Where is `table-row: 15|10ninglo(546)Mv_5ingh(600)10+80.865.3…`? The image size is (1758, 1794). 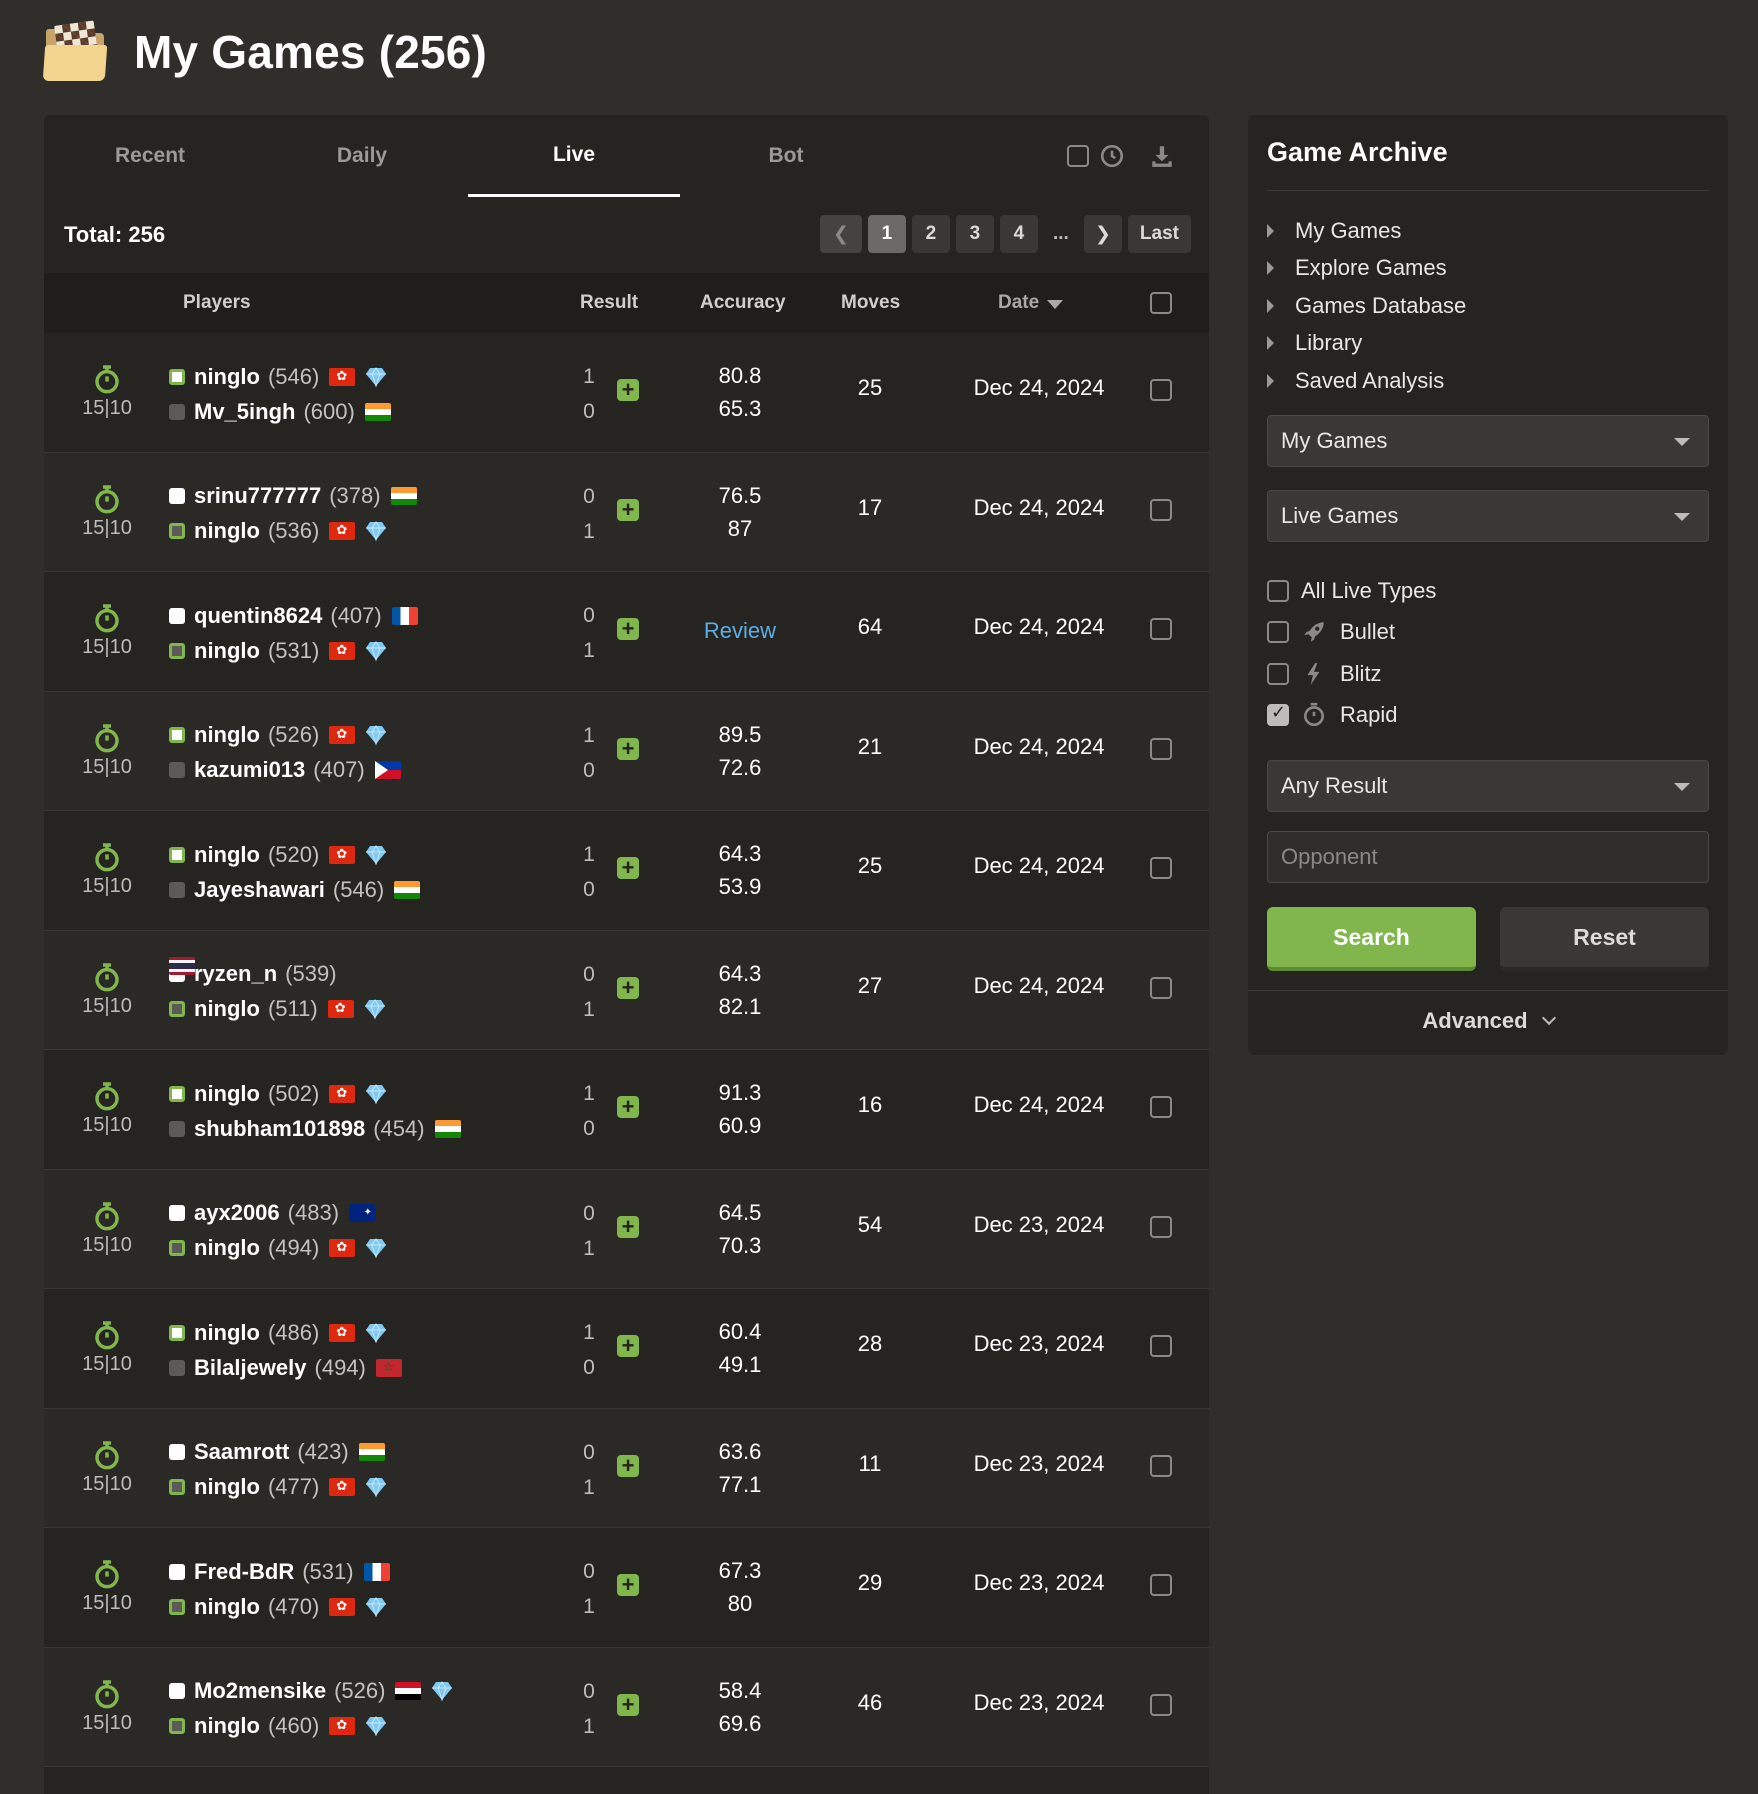 table-row: 15|10ninglo(546)Mv_5ingh(600)10+80.865.3… is located at coordinates (626, 393).